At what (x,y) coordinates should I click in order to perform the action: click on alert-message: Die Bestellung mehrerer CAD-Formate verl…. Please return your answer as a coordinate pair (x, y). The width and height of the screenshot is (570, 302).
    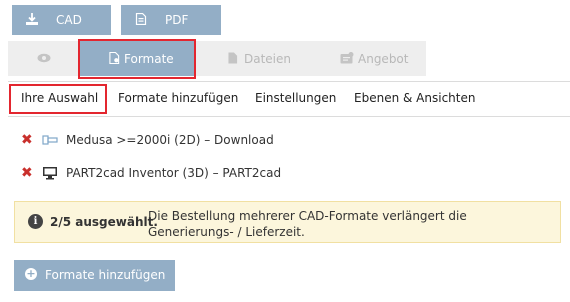
    Looking at the image, I should click on (307, 224).